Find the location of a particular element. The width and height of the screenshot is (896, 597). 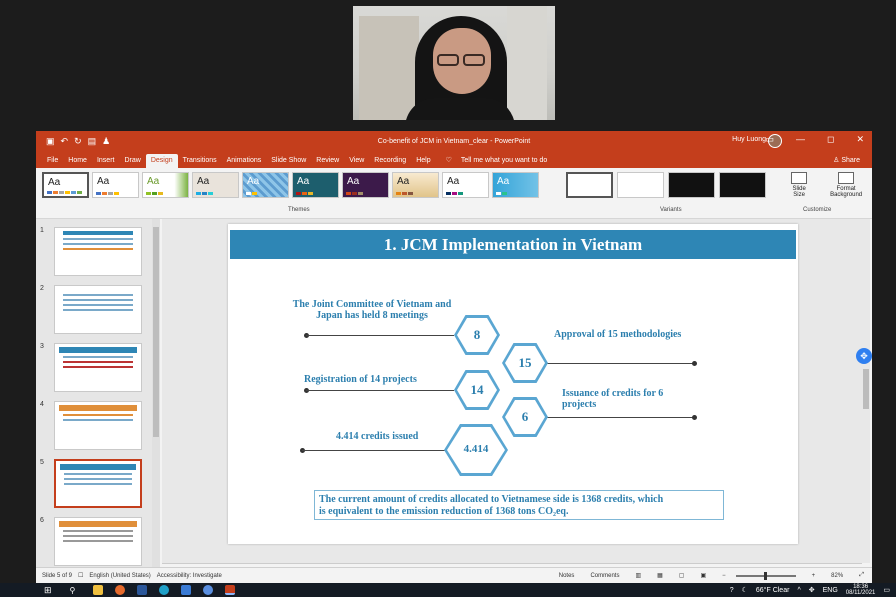

tab-home: Home is located at coordinates (77, 162).